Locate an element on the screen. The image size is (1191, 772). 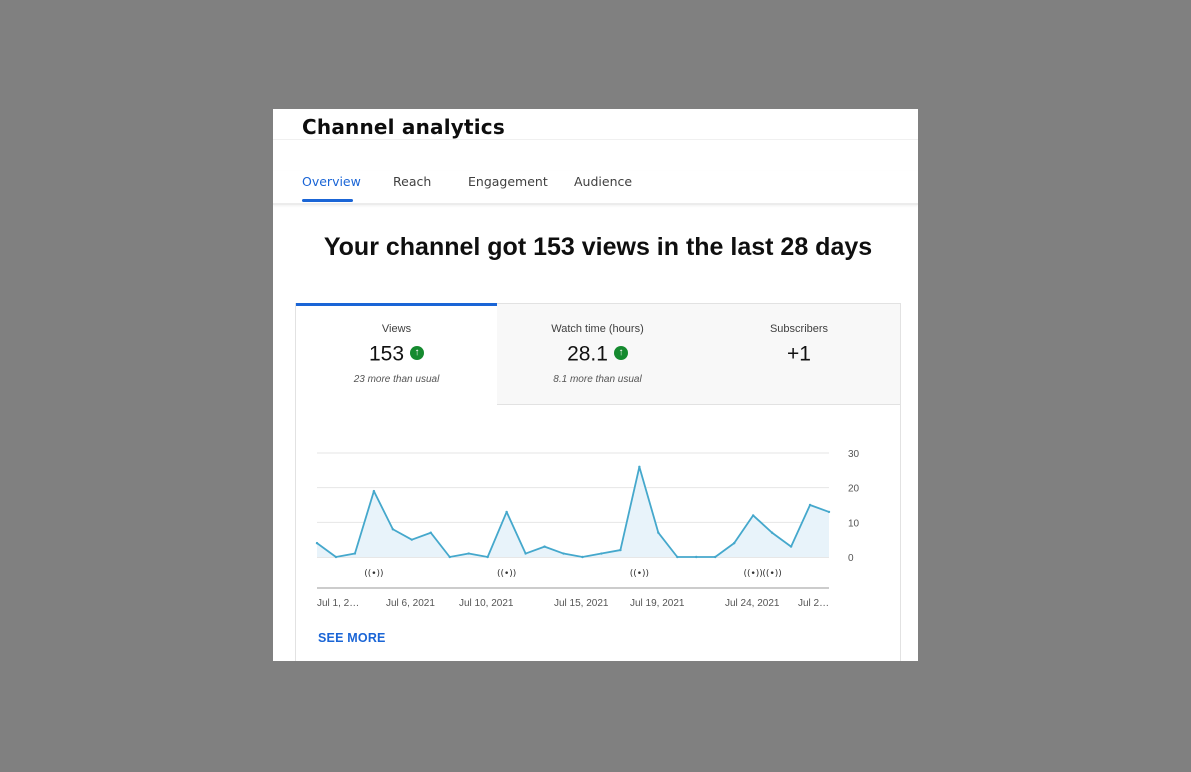
see-more-link: SEE MORE is located at coordinates (352, 638).